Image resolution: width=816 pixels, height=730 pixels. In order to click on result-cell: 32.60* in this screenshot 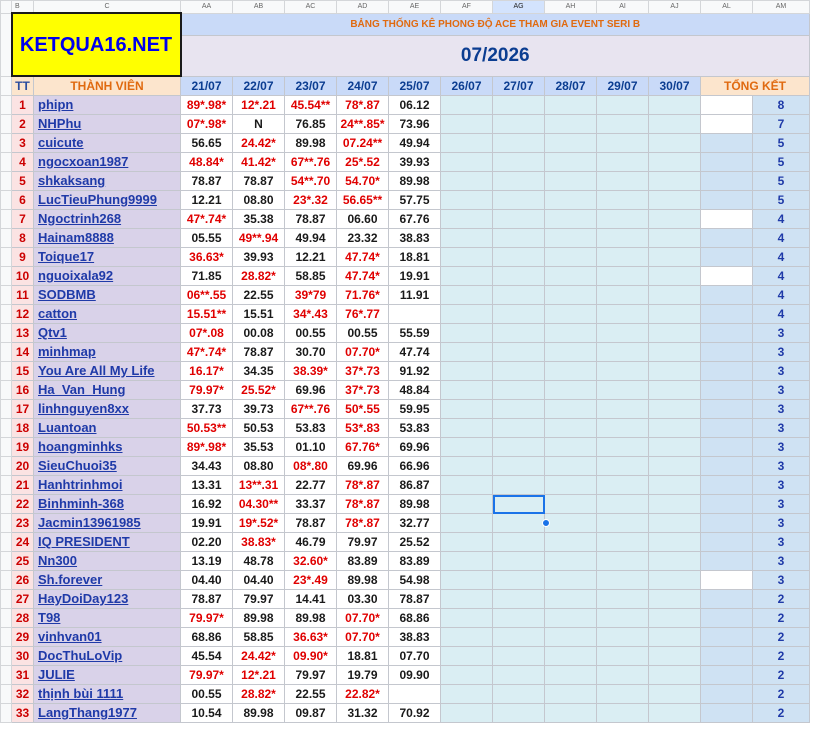, I will do `click(310, 561)`.